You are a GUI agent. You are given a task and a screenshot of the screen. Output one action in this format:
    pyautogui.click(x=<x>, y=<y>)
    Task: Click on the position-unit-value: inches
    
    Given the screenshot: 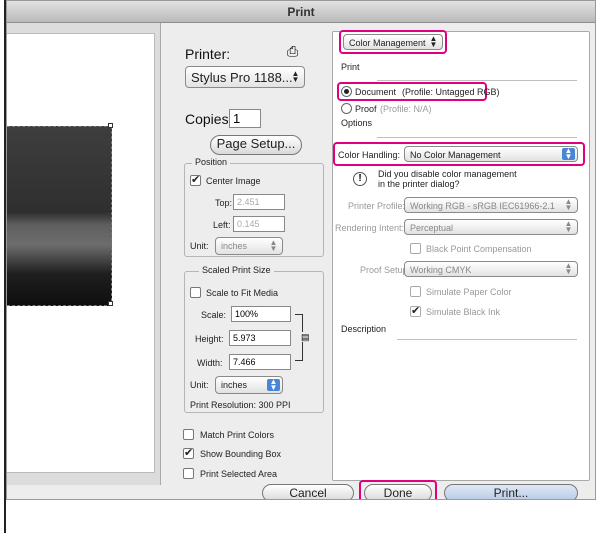 What is the action you would take?
    pyautogui.click(x=234, y=246)
    